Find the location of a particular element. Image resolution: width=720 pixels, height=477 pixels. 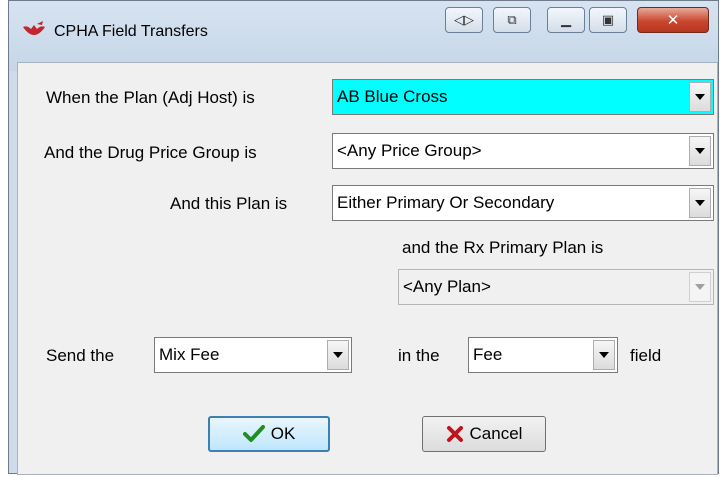

title-bar: CPHA Field Transfers ◁▷ ⧉ ▁ ▣ ✕ is located at coordinates (363, 36).